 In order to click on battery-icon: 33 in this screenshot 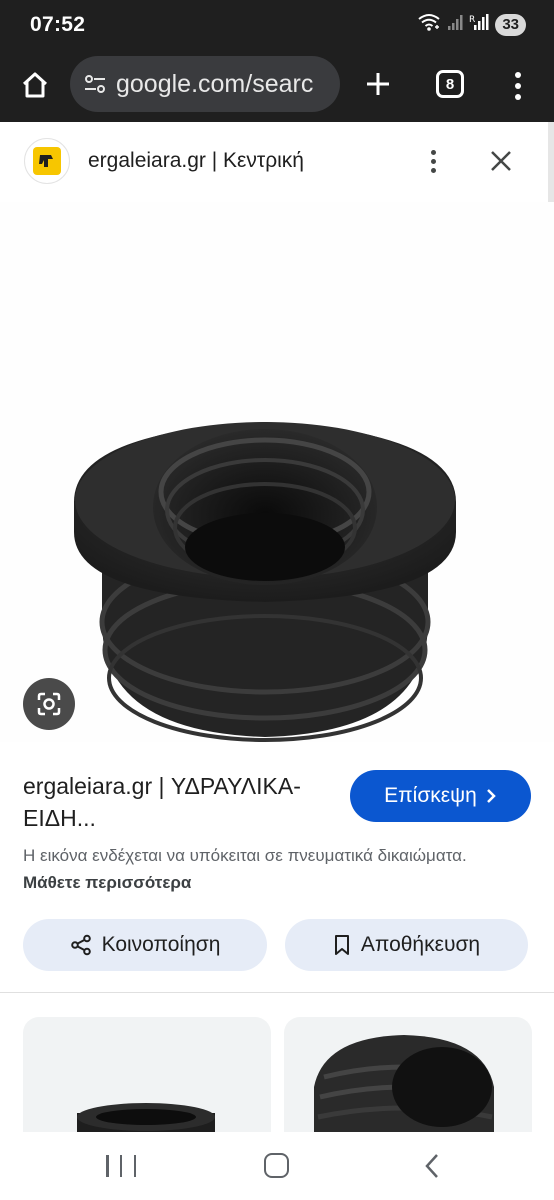, I will do `click(510, 24)`.